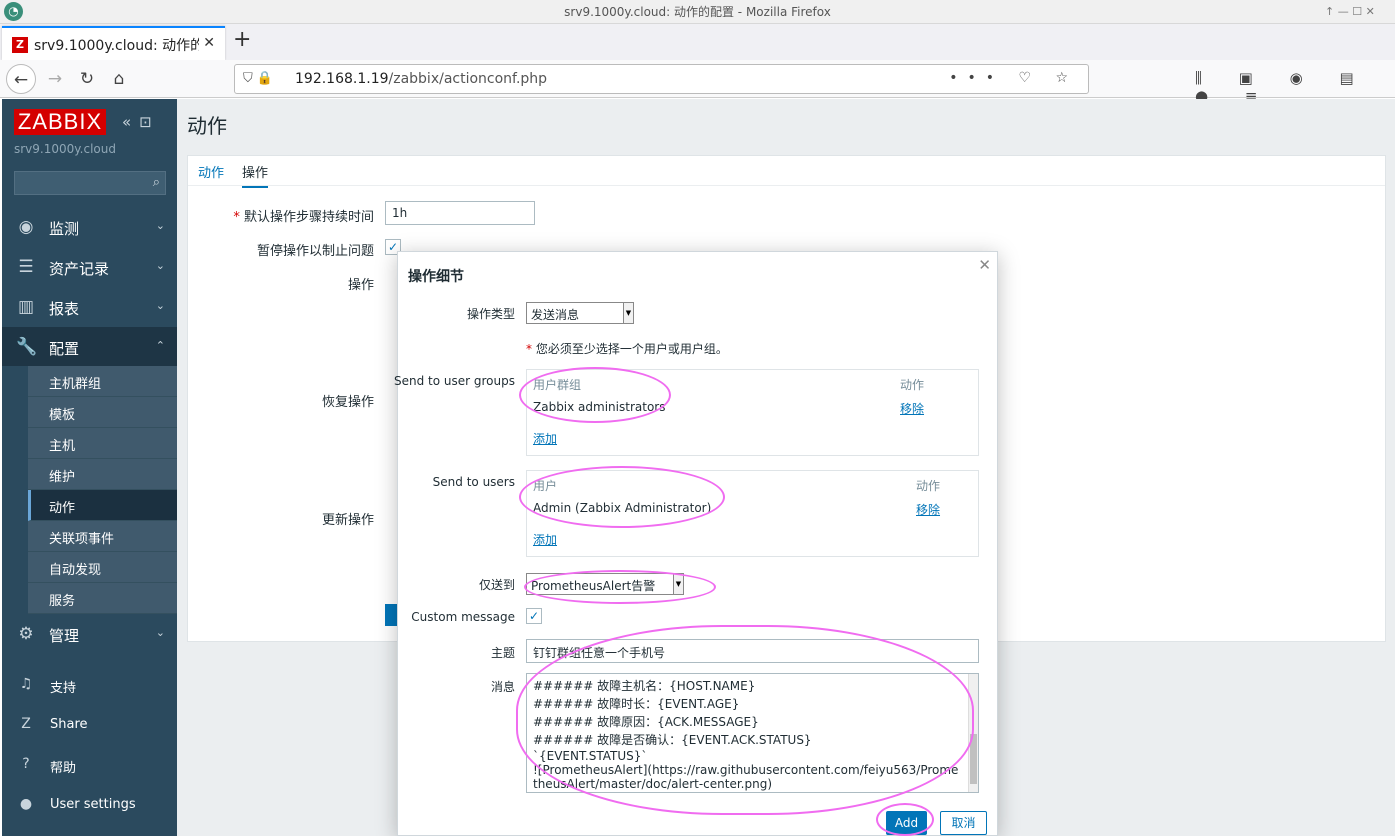  I want to click on configuration-submenu: 主机群组 模板 主机 维护 动作 关联项事件 自动发现 服务, so click(89, 490).